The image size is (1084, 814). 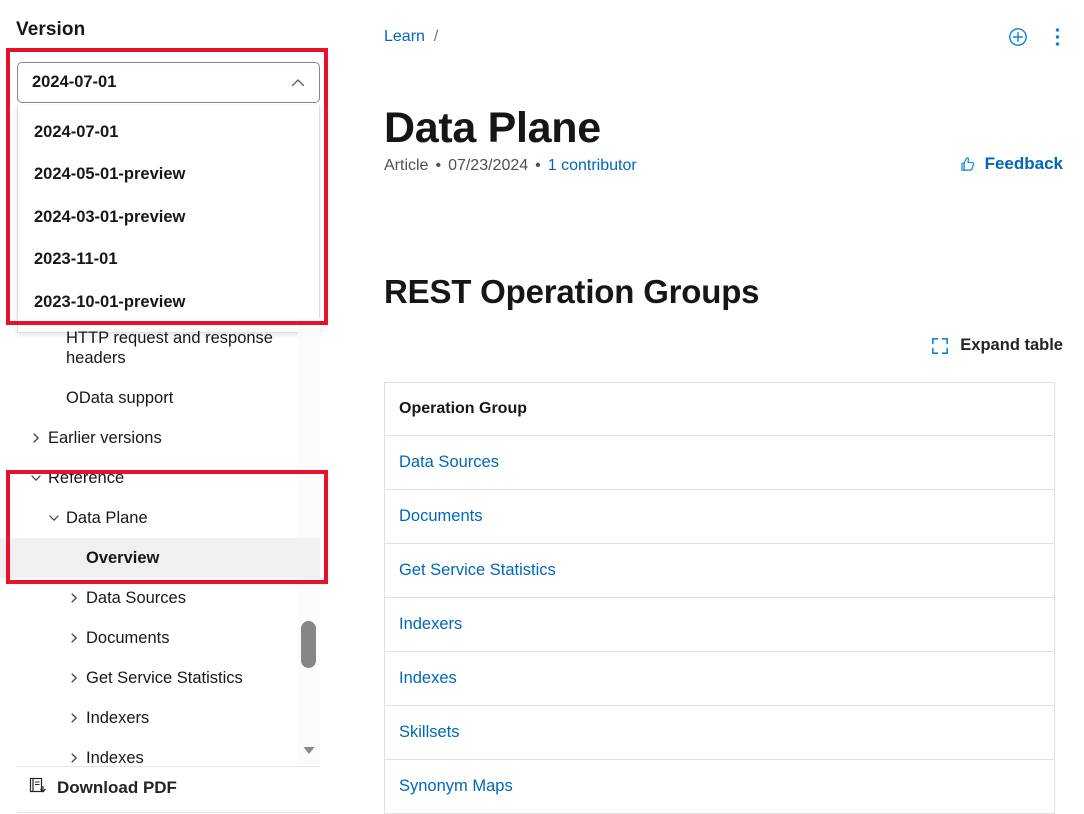 What do you see at coordinates (429, 732) in the screenshot?
I see `operation-group-link: Skillsets` at bounding box center [429, 732].